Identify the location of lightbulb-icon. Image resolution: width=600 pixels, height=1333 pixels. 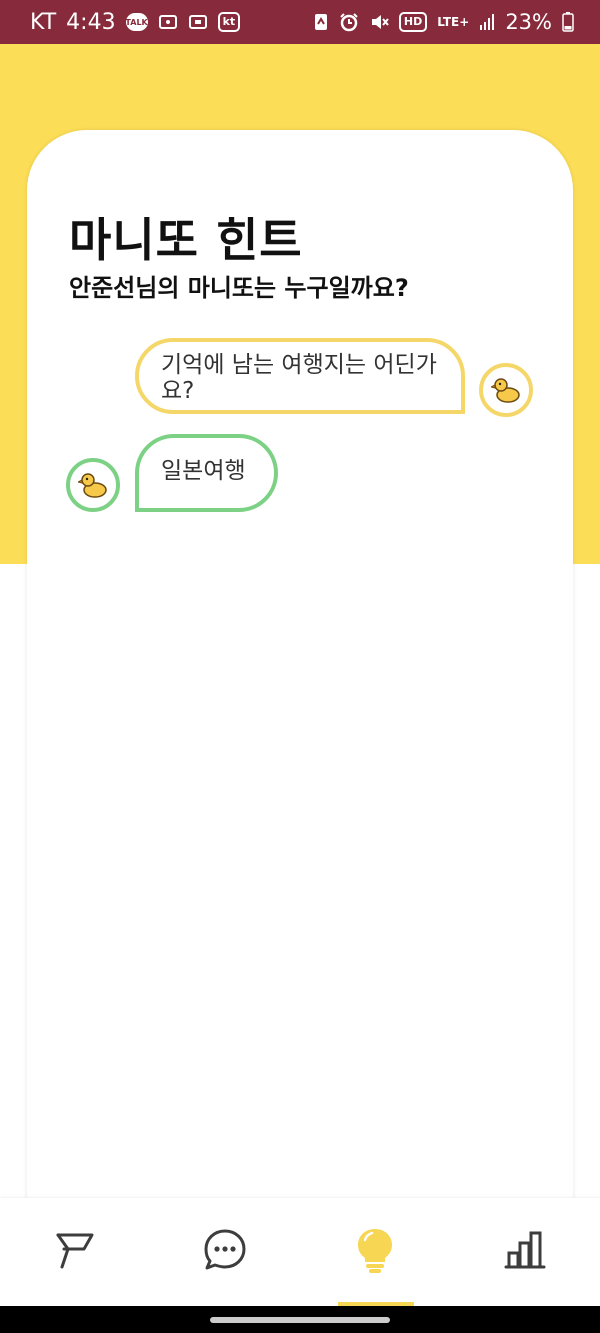
(375, 1252).